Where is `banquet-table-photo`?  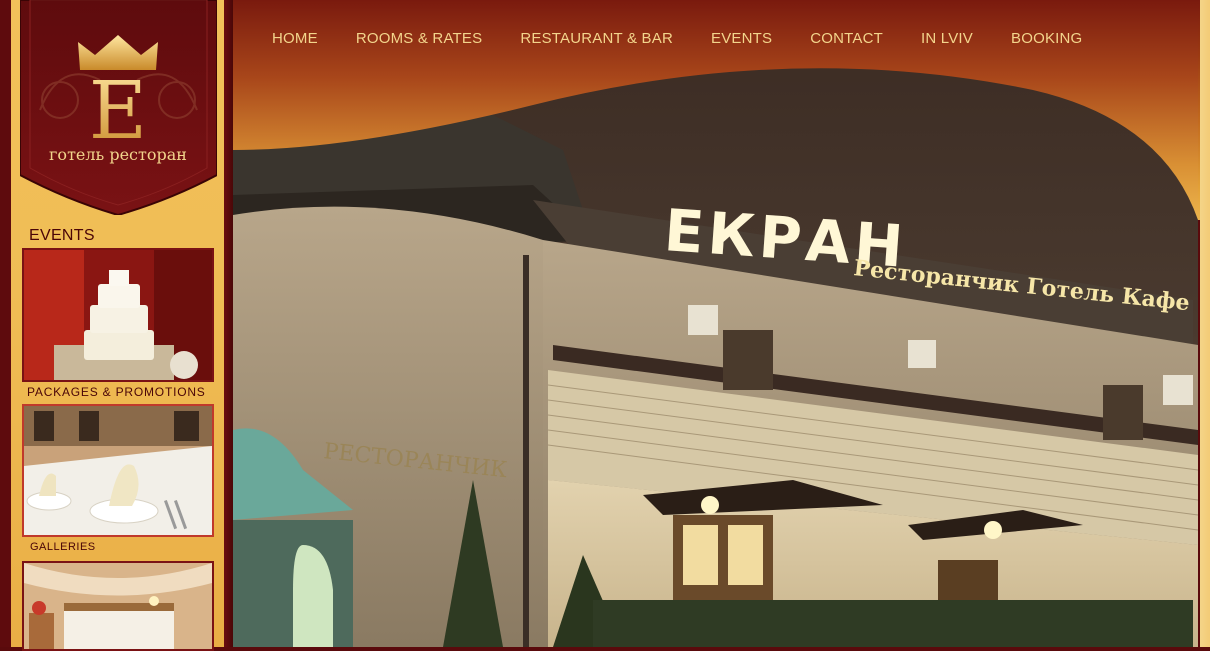
banquet-table-photo is located at coordinates (118, 470).